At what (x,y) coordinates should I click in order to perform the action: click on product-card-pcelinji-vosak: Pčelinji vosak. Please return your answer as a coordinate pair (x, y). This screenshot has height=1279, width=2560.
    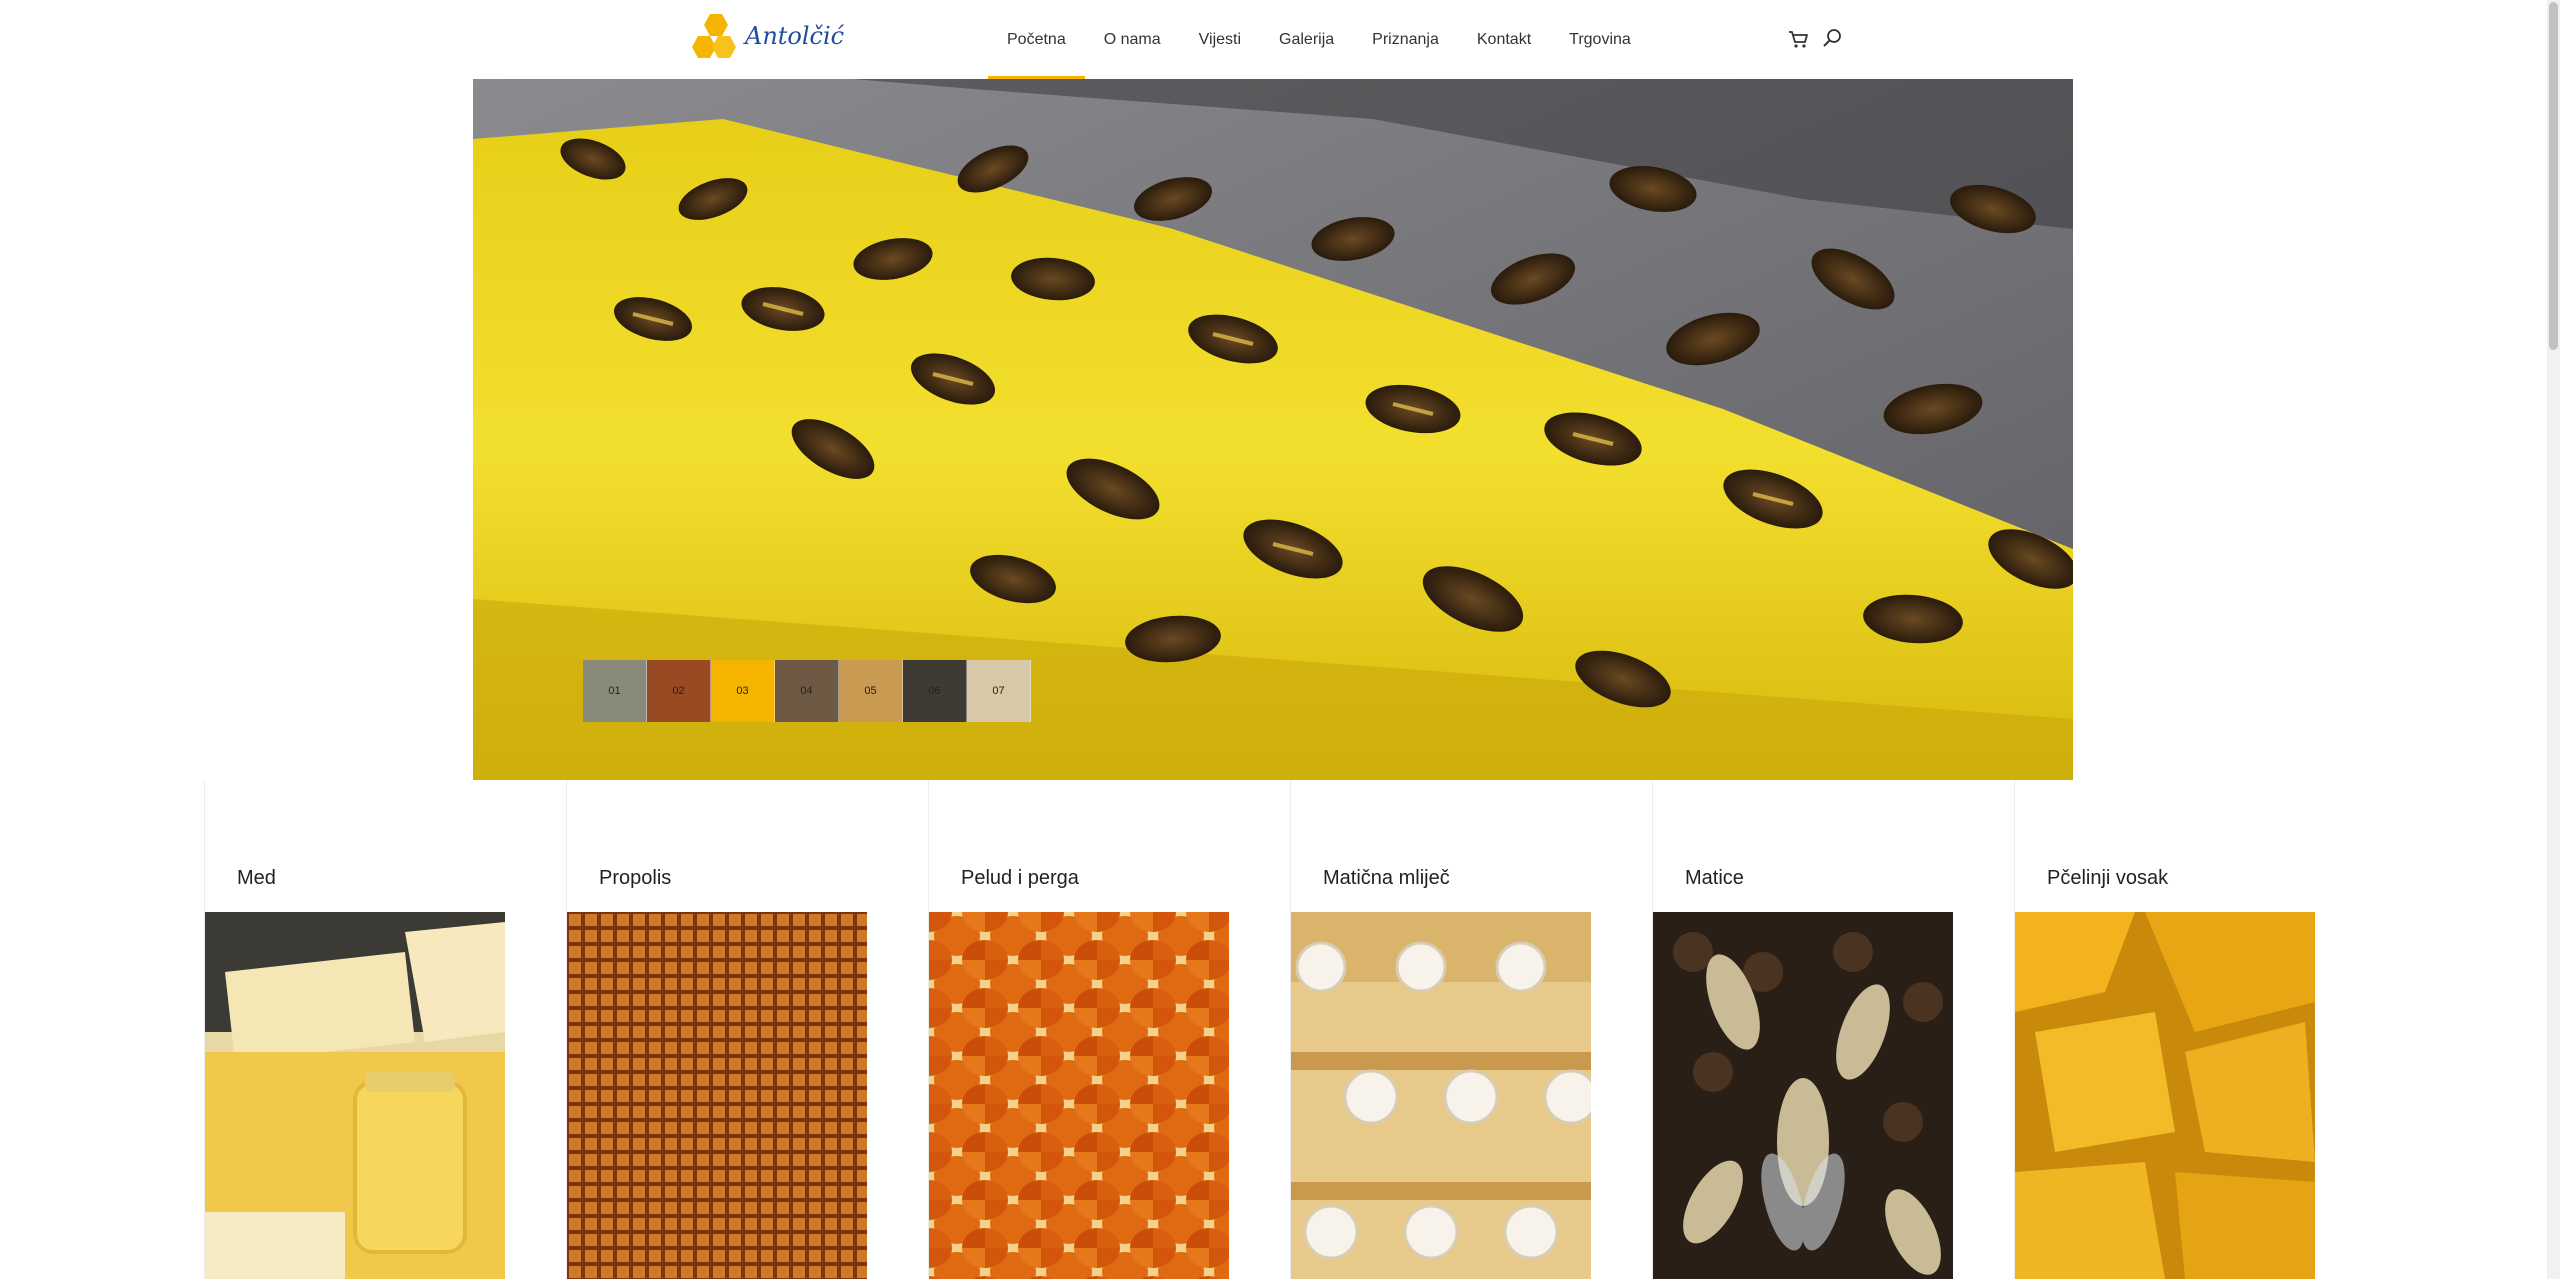
    Looking at the image, I should click on (2195, 1029).